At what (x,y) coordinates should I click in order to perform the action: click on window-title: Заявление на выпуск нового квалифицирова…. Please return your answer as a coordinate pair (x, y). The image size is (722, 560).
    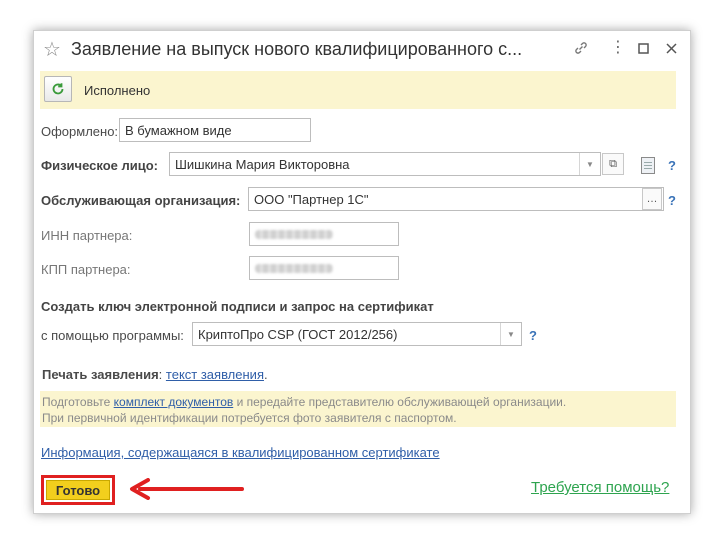
    Looking at the image, I should click on (297, 49).